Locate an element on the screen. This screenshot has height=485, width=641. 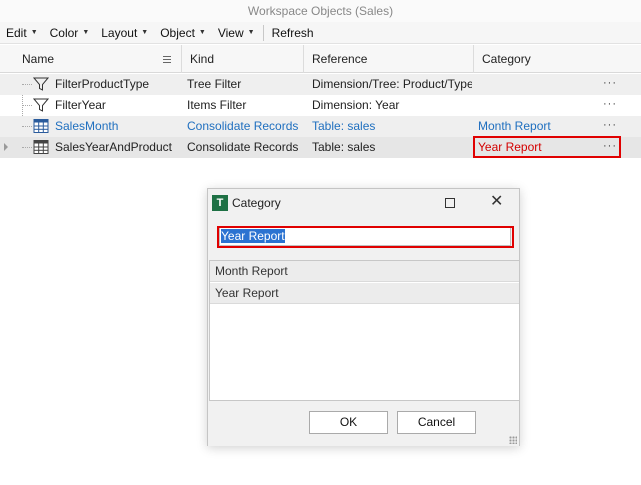
menu-view: View ▼ is located at coordinates (236, 33).